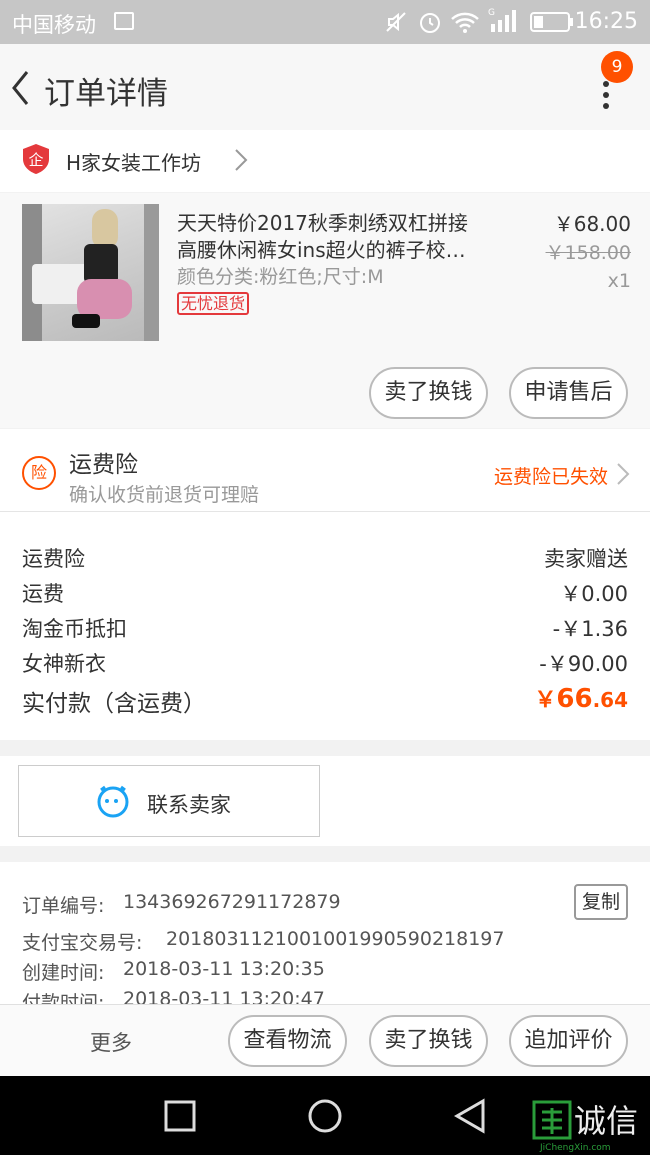 Image resolution: width=650 pixels, height=1155 pixels. What do you see at coordinates (111, 1042) in the screenshot?
I see `more-button: 更多` at bounding box center [111, 1042].